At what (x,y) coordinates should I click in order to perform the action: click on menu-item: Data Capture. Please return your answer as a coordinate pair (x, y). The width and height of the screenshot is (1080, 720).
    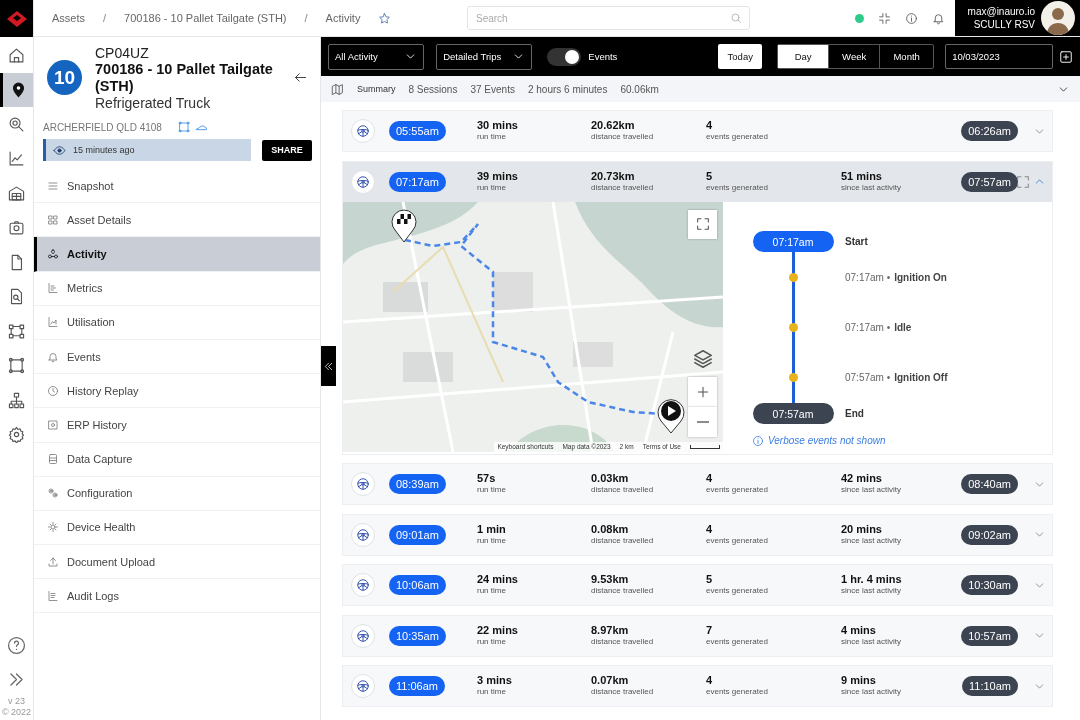
    Looking at the image, I should click on (177, 459).